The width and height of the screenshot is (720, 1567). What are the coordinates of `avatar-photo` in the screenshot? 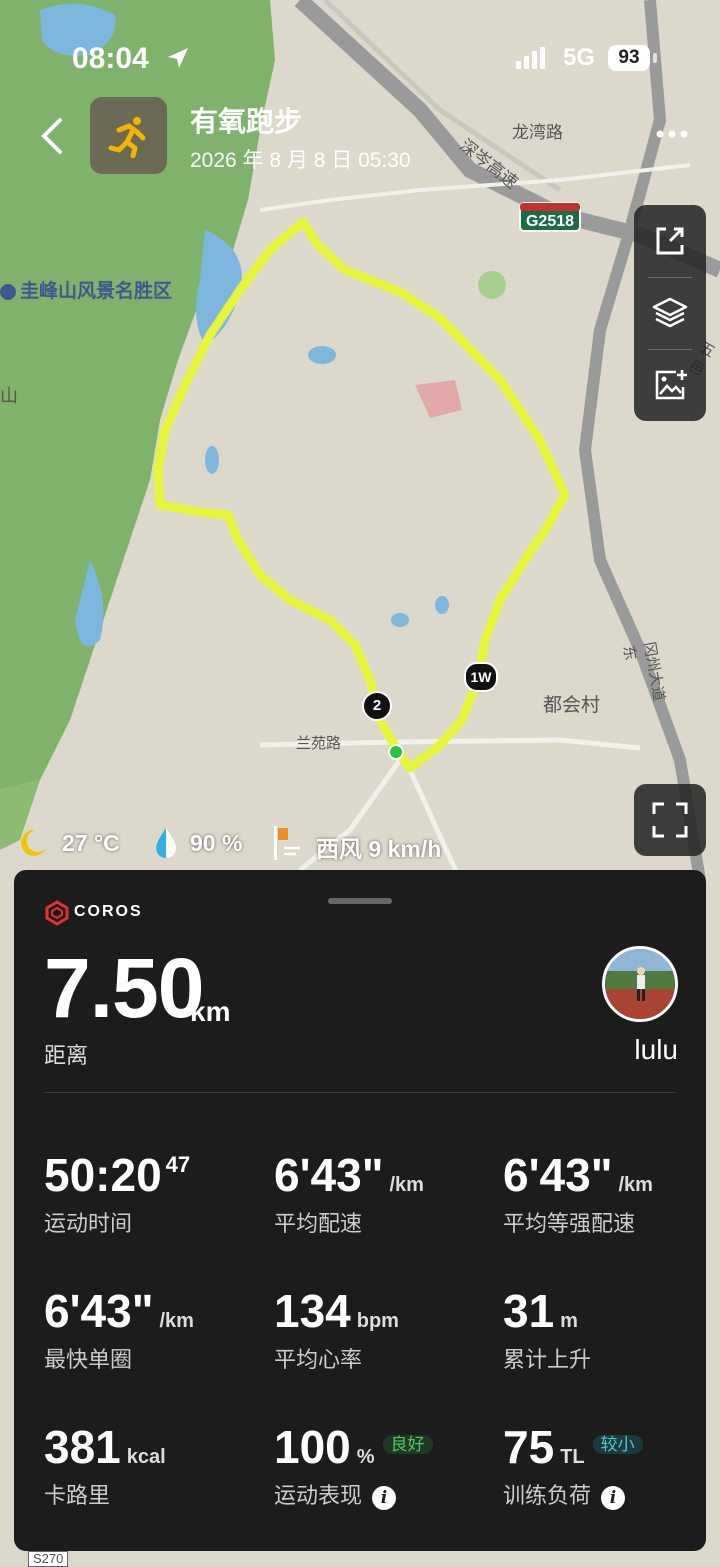 It's located at (640, 984).